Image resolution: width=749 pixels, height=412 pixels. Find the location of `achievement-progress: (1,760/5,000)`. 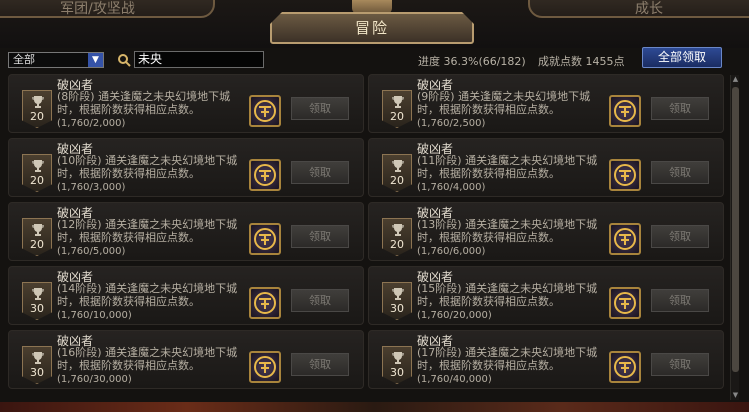

achievement-progress: (1,760/5,000) is located at coordinates (91, 251).